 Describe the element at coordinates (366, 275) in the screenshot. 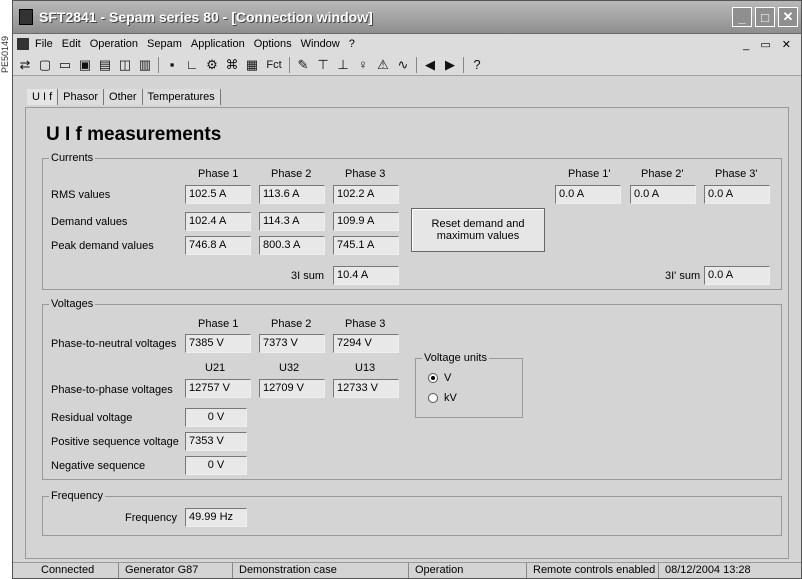

I see `sum-value: 10.4 A` at that location.